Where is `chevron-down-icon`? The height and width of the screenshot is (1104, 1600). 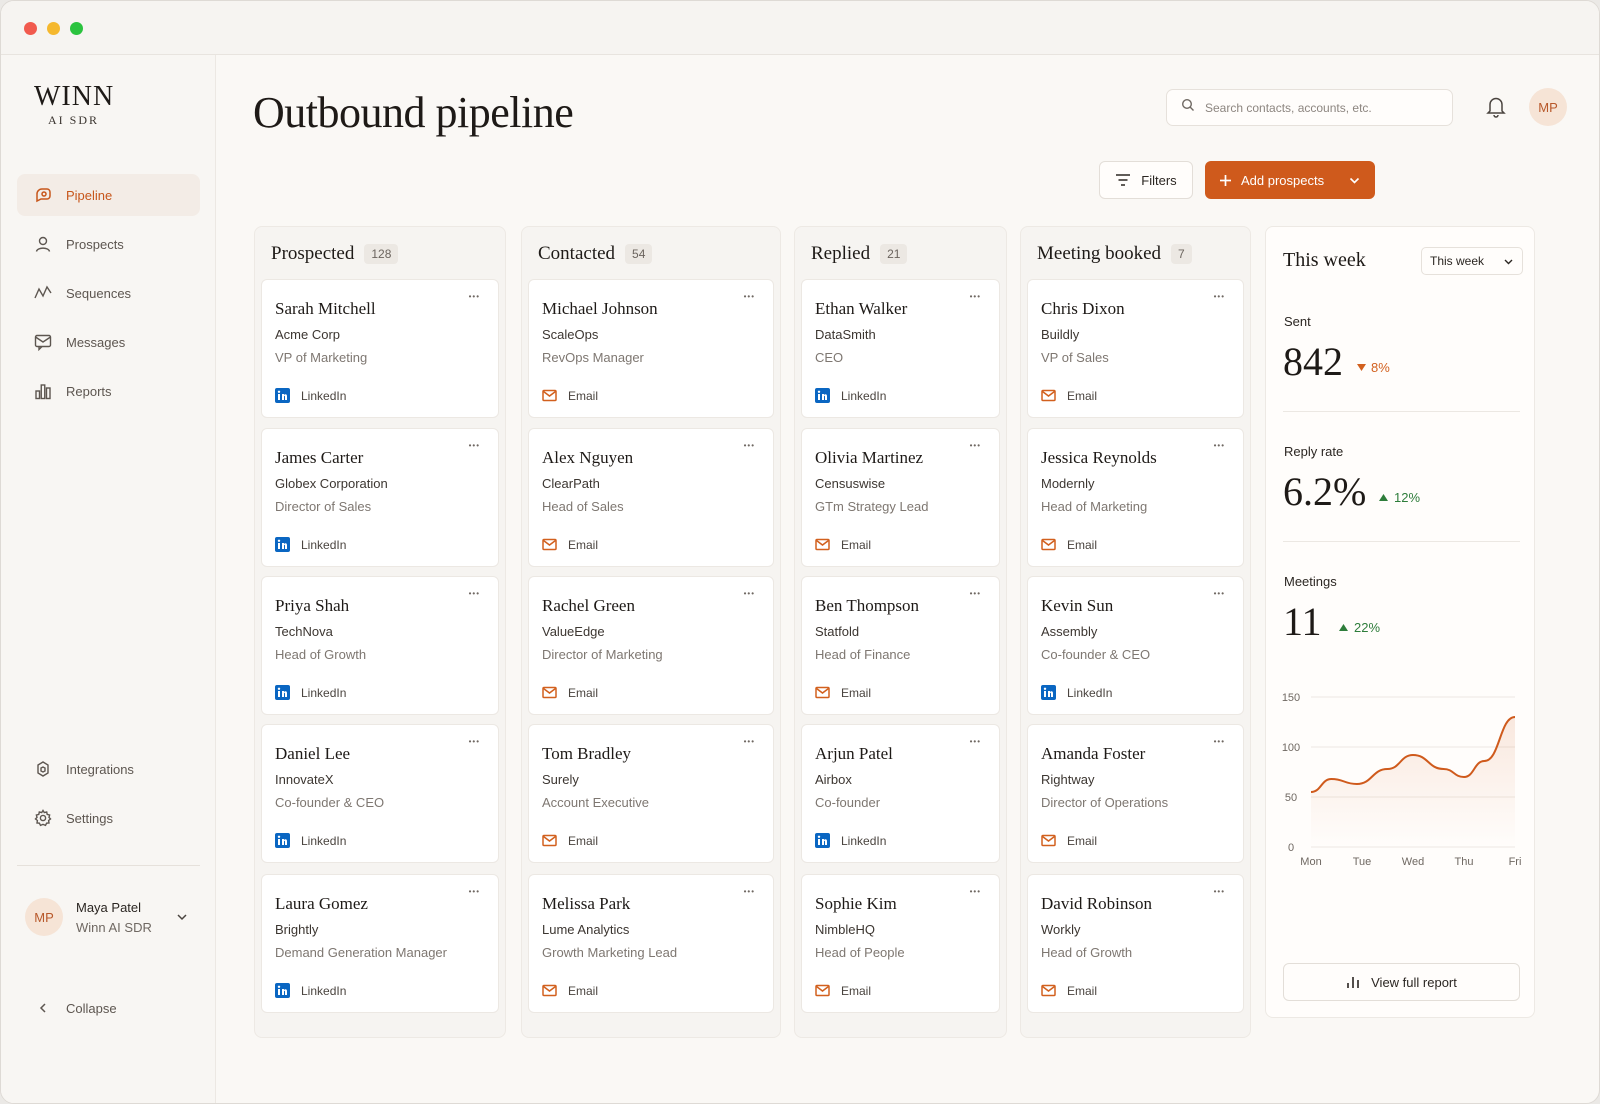 chevron-down-icon is located at coordinates (182, 919).